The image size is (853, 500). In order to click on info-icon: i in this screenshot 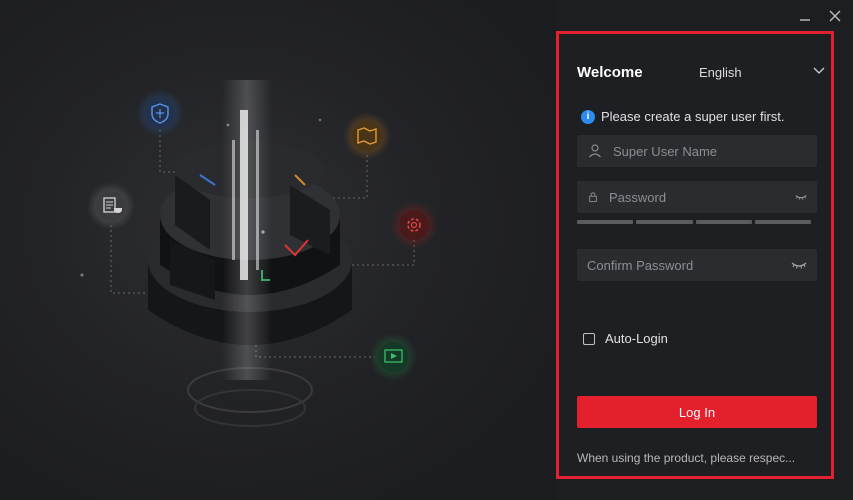, I will do `click(588, 116)`.